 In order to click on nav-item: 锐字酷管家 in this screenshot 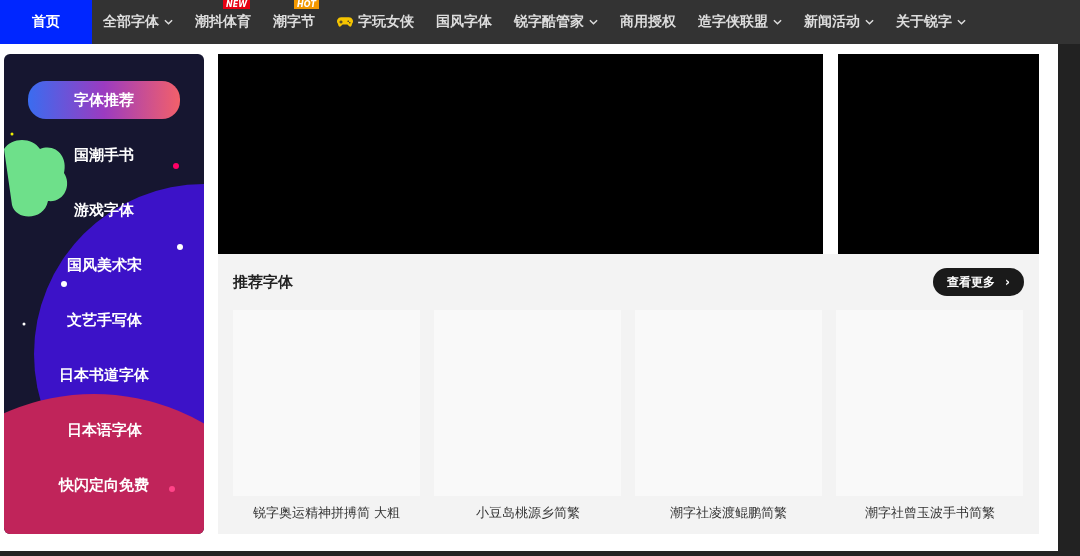, I will do `click(556, 22)`.